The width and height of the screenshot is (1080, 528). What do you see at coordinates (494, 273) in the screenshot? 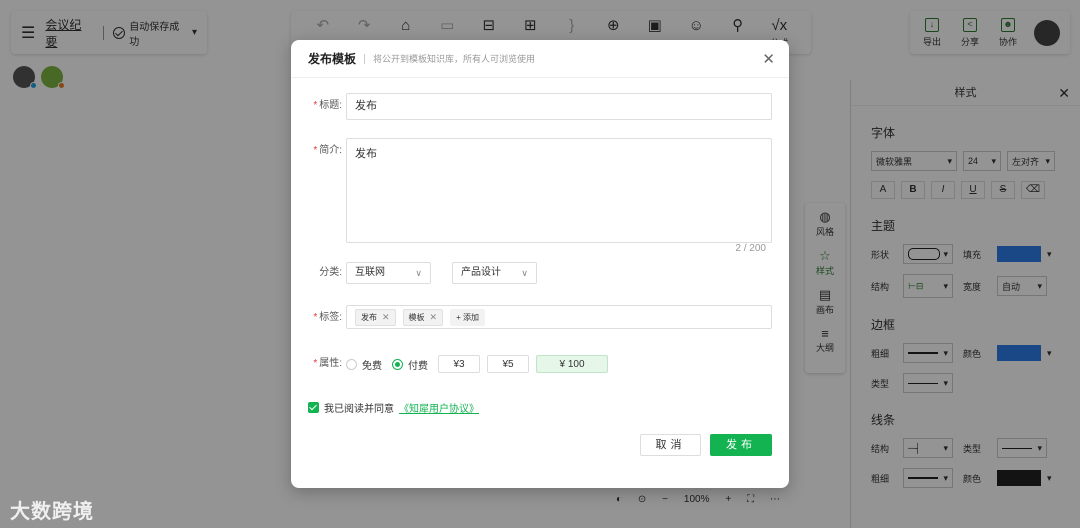
I see `category-select-secondary: 产品设计 ∨` at bounding box center [494, 273].